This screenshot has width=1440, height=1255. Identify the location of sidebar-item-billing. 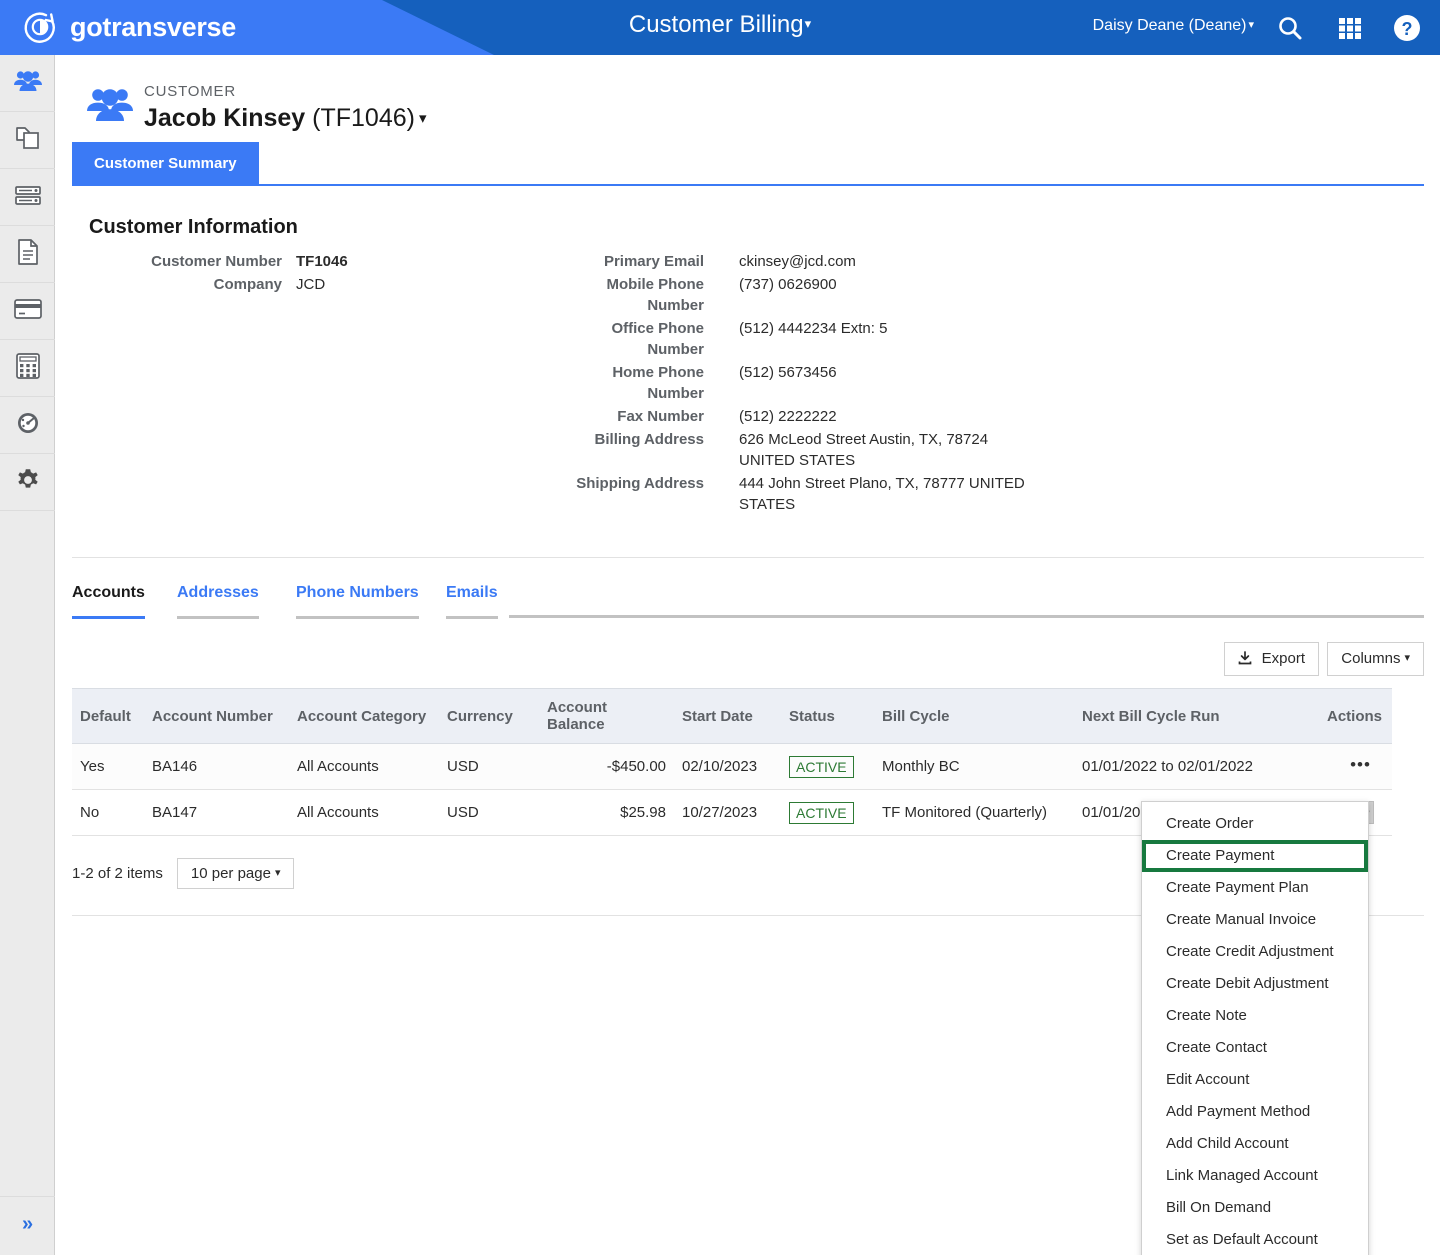
(27, 368).